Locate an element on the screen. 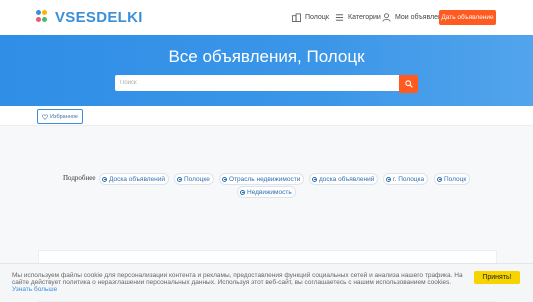  tag-link: Отрасль недвижимости is located at coordinates (262, 179).